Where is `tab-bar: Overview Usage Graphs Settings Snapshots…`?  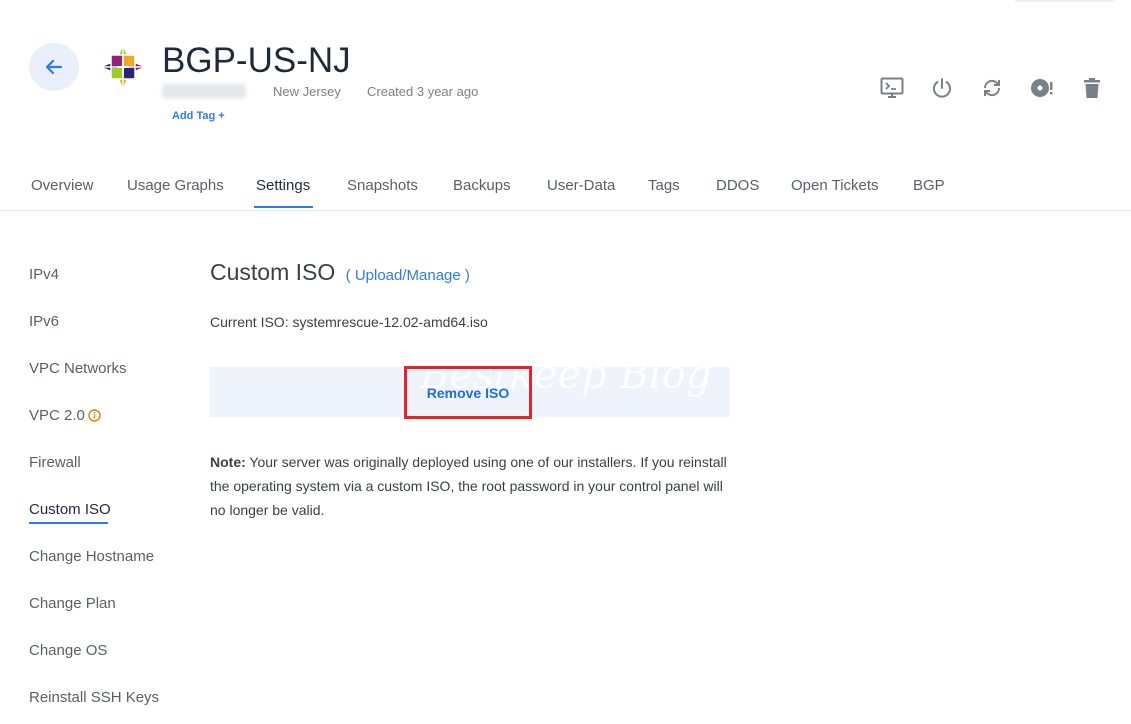
tab-bar: Overview Usage Graphs Settings Snapshots… is located at coordinates (565, 186).